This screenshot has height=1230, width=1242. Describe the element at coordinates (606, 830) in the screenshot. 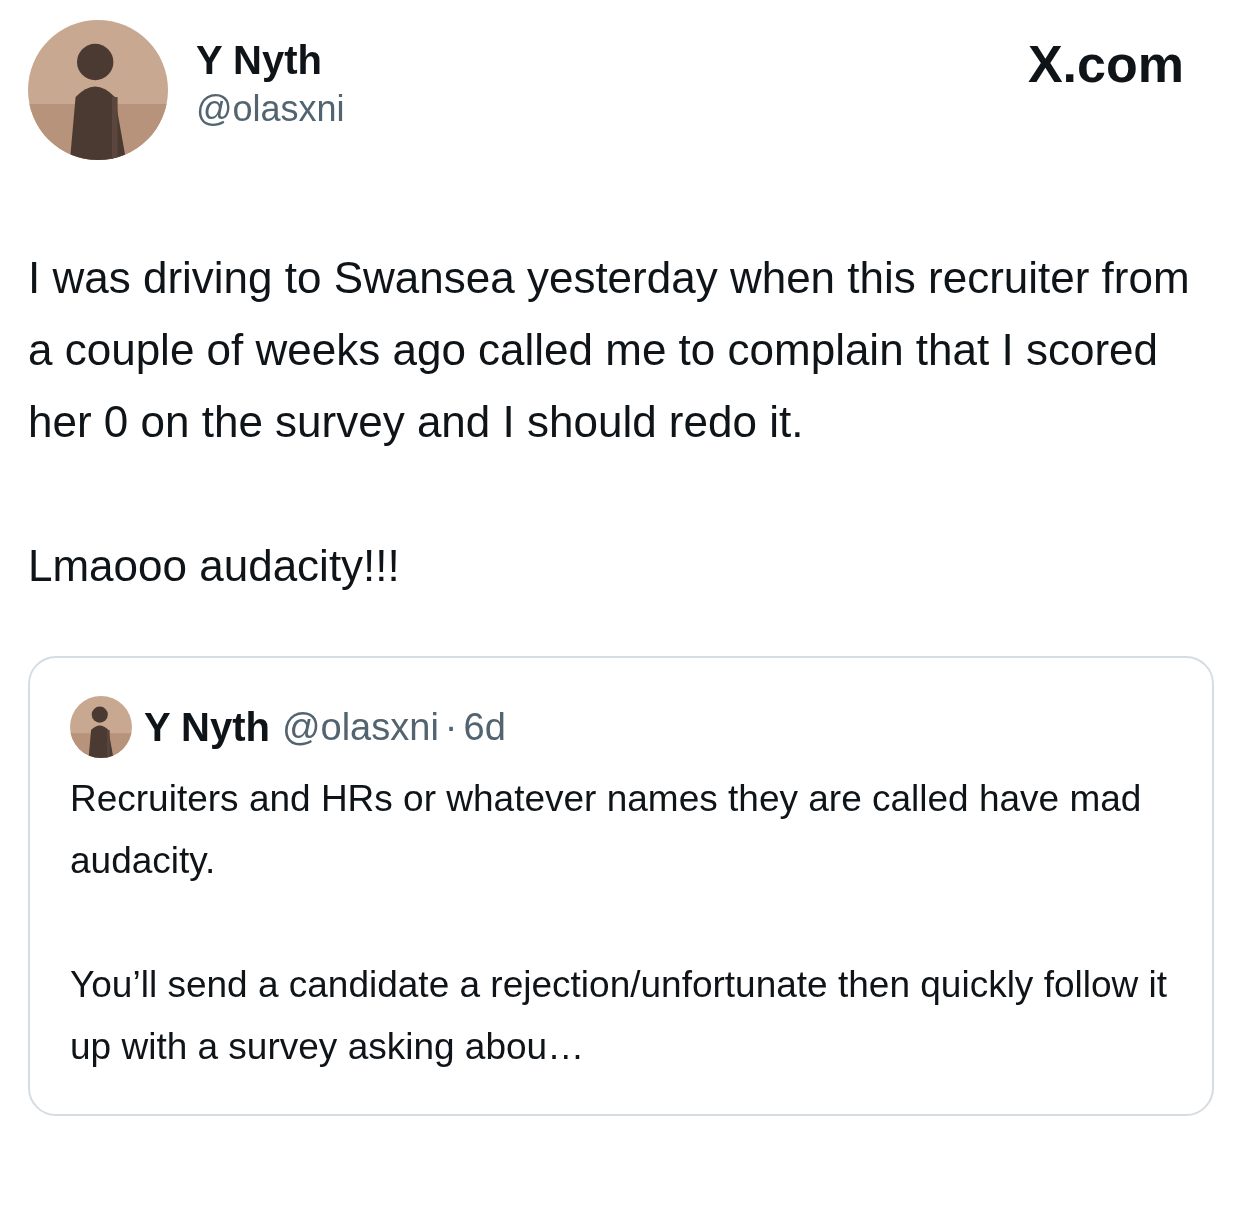

I see `quoted-tweet-text: Recruiters and HRs or whatever names they are called have mad audacity.` at that location.